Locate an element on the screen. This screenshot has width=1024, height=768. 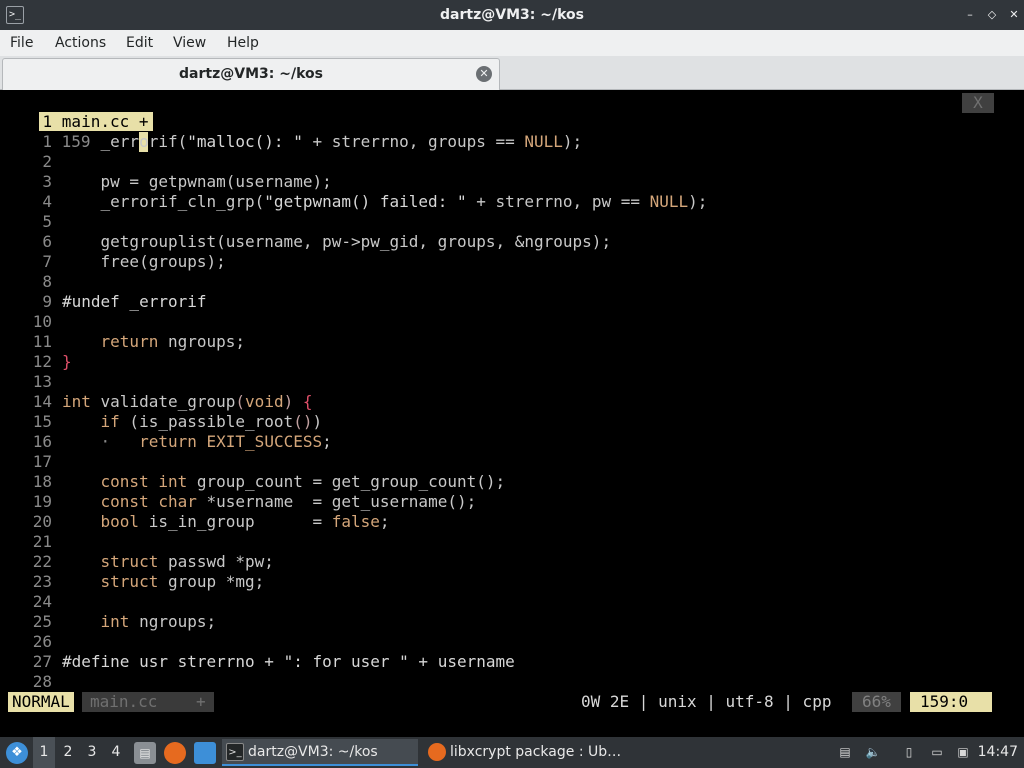
code-token: #undef _errorif is located at coordinates (134, 301).